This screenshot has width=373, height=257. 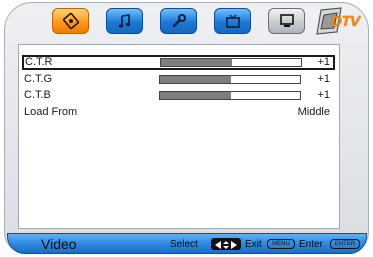 What do you see at coordinates (281, 244) in the screenshot?
I see `menu-key-icon: MENU` at bounding box center [281, 244].